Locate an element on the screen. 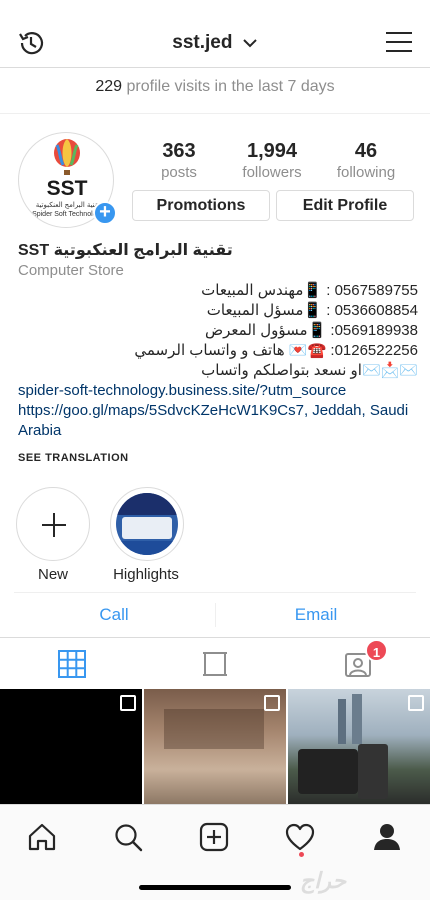  bio-line: 0536608854 : 📱مسؤل المبيعات is located at coordinates (312, 310).